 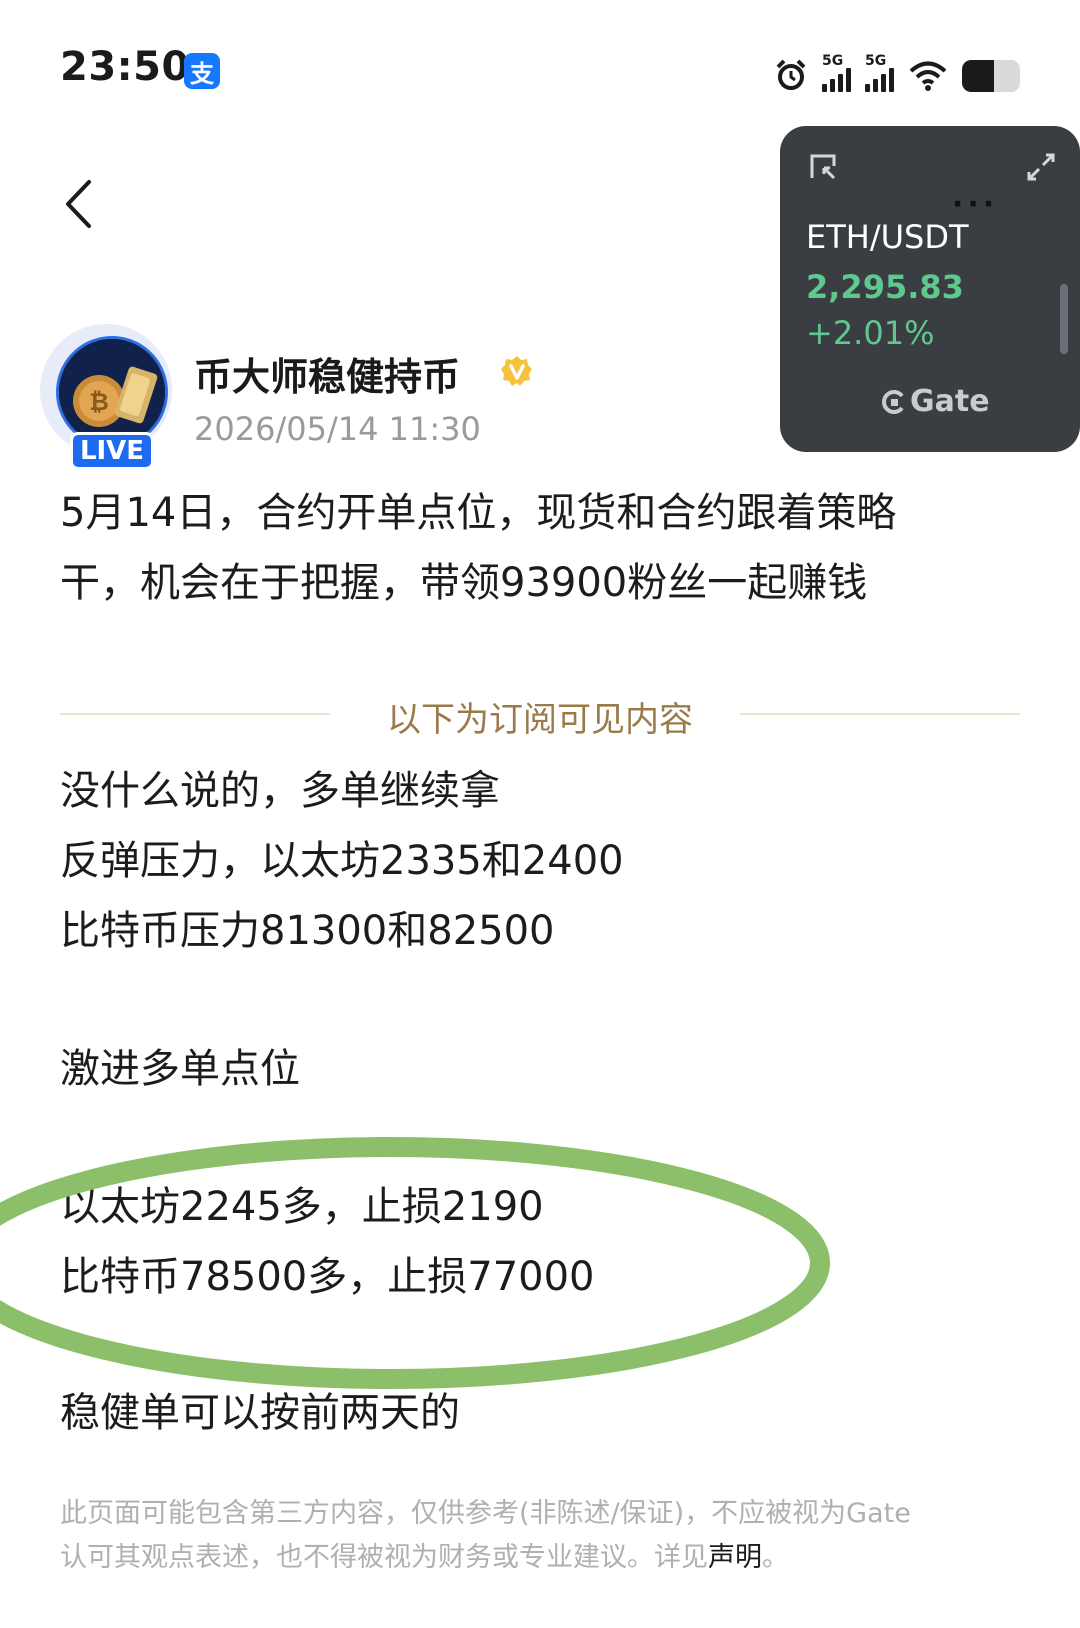 I want to click on post-timestamp: 2026/05/14 11:30, so click(x=337, y=429).